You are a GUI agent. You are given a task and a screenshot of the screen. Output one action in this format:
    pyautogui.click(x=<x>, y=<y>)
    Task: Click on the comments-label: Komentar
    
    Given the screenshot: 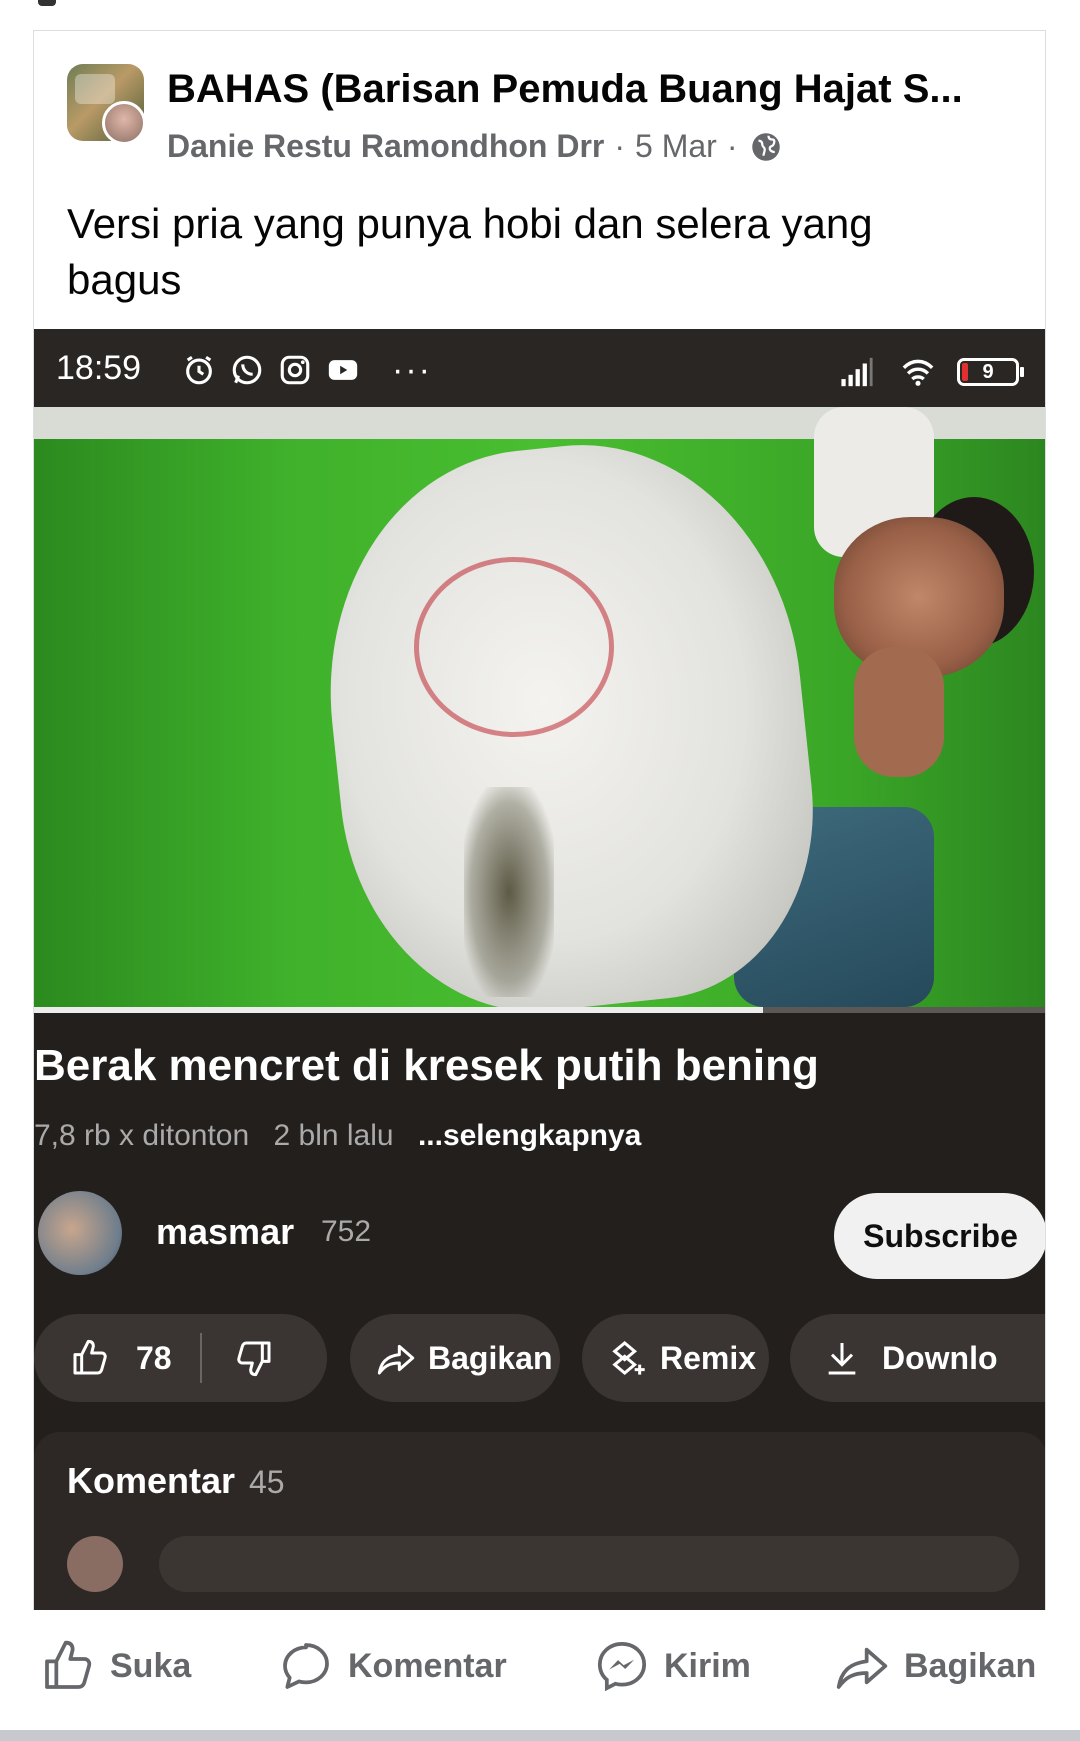 What is the action you would take?
    pyautogui.click(x=151, y=1480)
    